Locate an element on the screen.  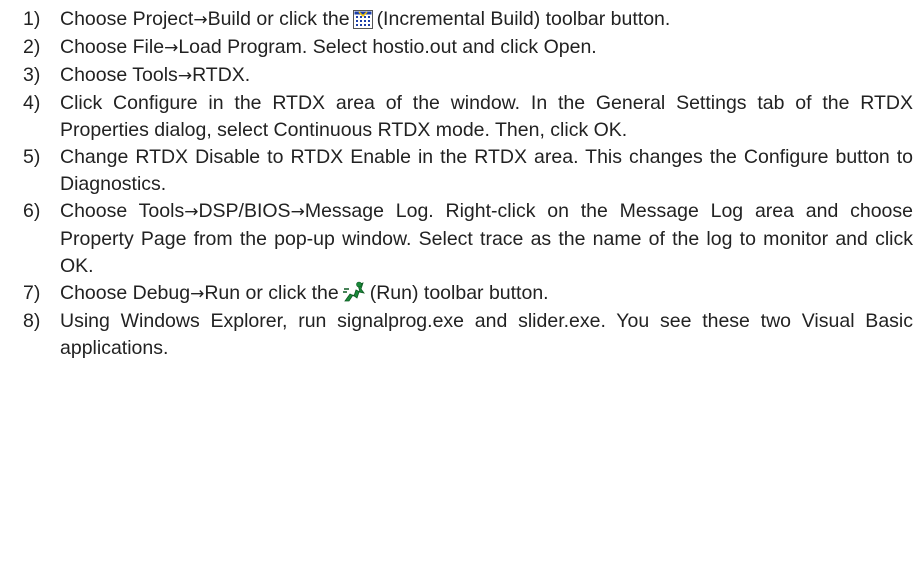
step-number: 1) is located at coordinates (32, 19).